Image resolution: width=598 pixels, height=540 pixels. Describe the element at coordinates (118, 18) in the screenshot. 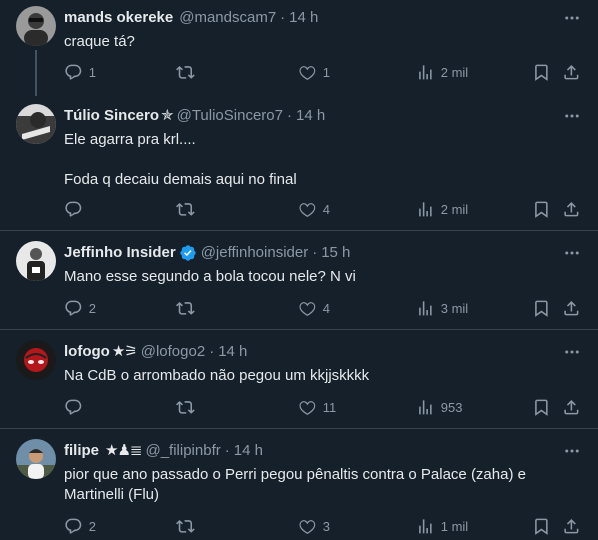

I see `display-name: mands okereke` at that location.